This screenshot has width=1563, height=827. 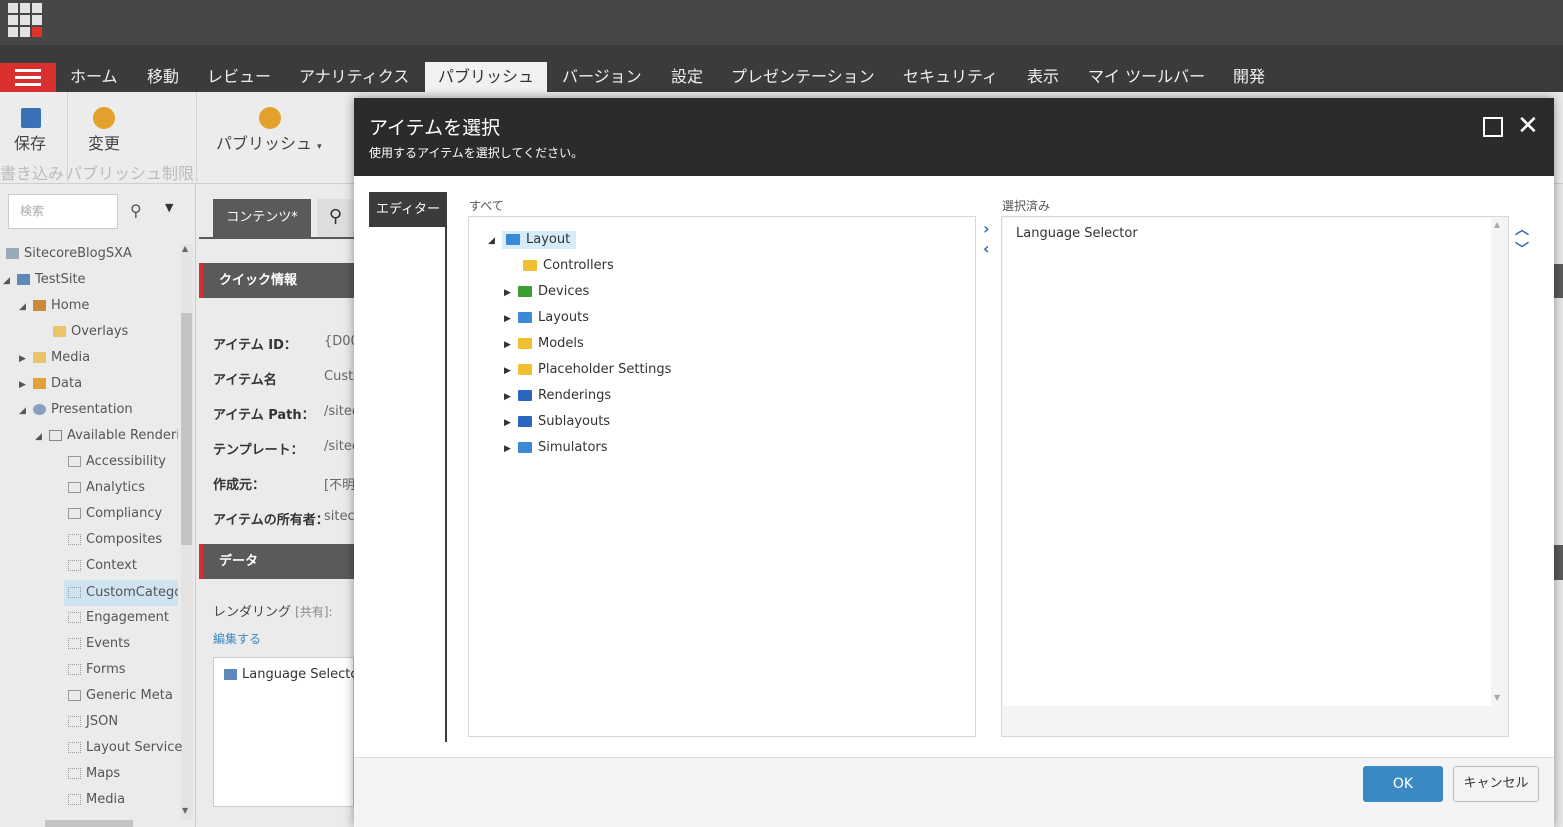 I want to click on tree-item-customcategory: CustomCategory, so click(x=121, y=593).